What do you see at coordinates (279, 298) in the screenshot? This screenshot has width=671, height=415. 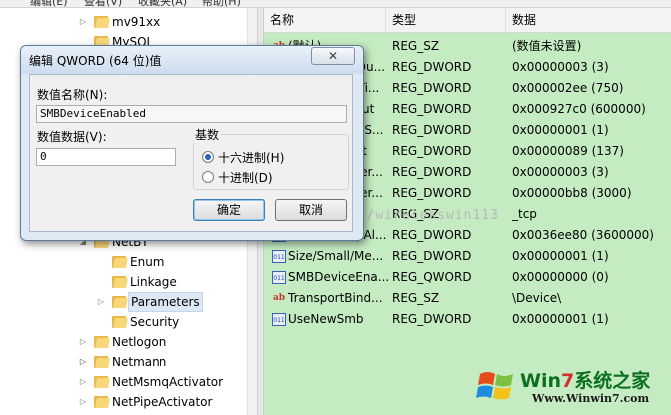 I see `string-value-icon: ab` at bounding box center [279, 298].